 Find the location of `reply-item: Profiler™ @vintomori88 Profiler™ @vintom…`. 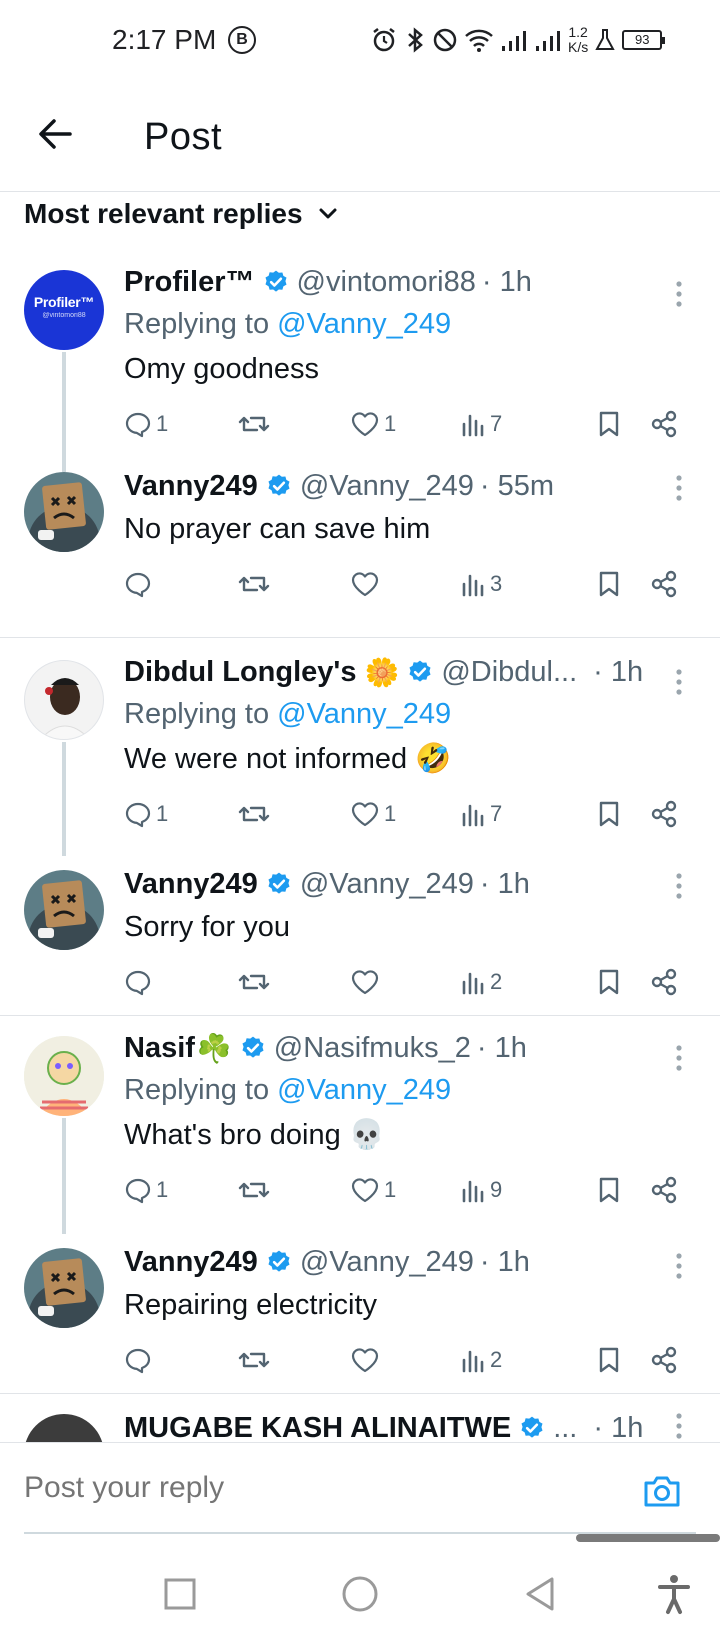

reply-item: Profiler™ @vintomori88 Profiler™ @vintom… is located at coordinates (360, 362).